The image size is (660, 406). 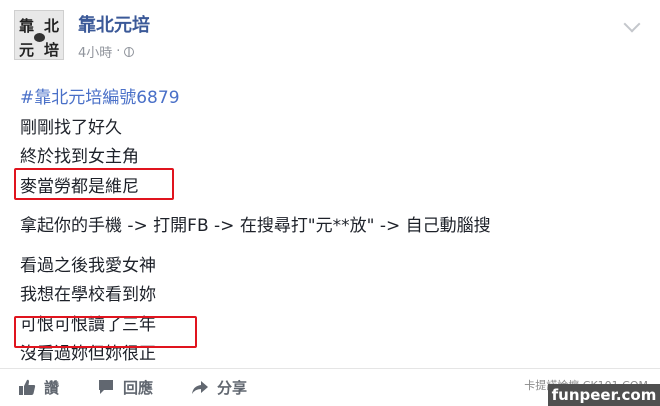 I want to click on comment-icon, so click(x=106, y=387).